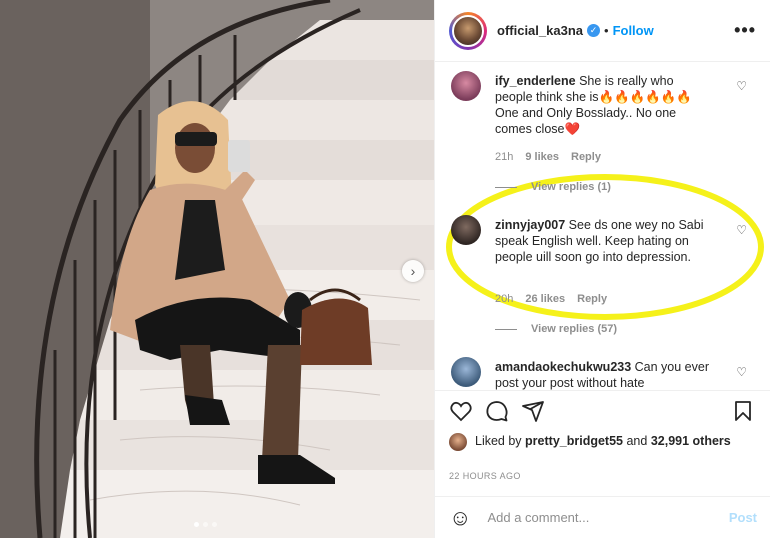  I want to click on comment-meta: 21h 9 likes Reply, so click(548, 157).